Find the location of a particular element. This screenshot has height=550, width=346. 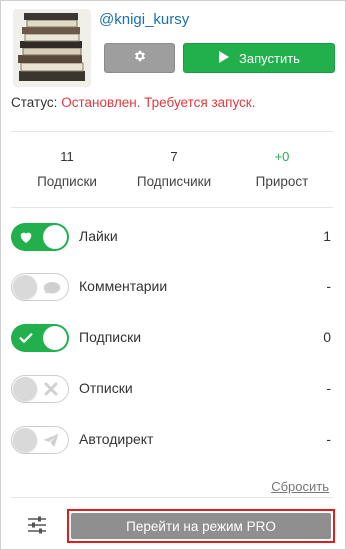

action-count: 1 is located at coordinates (327, 236).